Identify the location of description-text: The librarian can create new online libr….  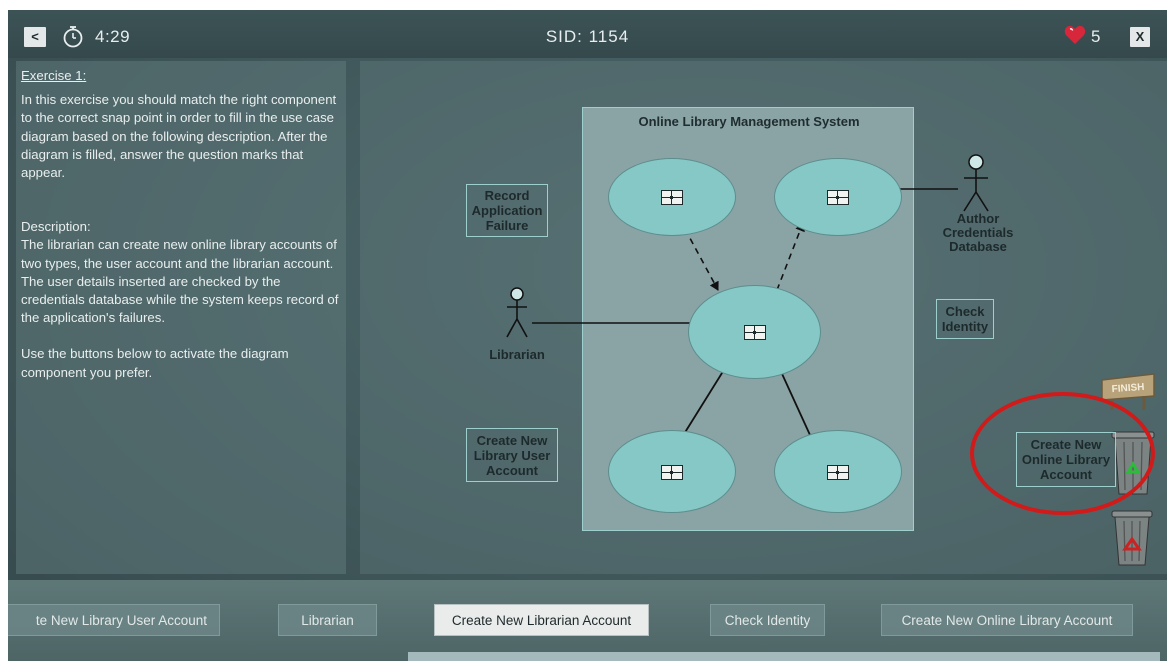
(180, 281).